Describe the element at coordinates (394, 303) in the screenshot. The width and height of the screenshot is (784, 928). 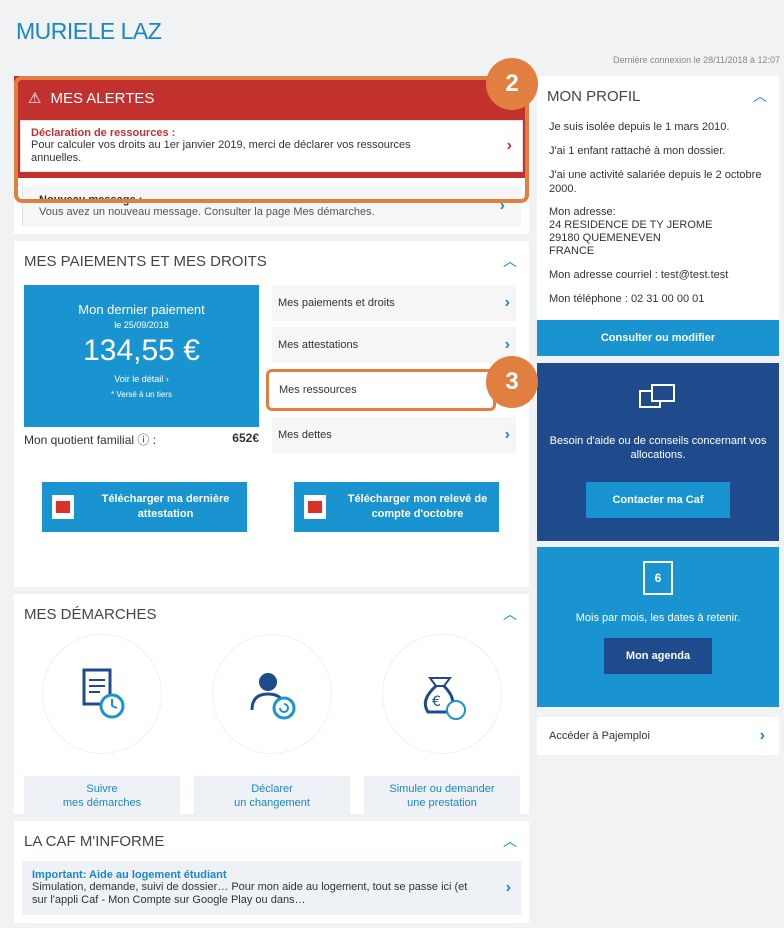
I see `link-paiements-droits: Mes paiements et droits ›` at that location.